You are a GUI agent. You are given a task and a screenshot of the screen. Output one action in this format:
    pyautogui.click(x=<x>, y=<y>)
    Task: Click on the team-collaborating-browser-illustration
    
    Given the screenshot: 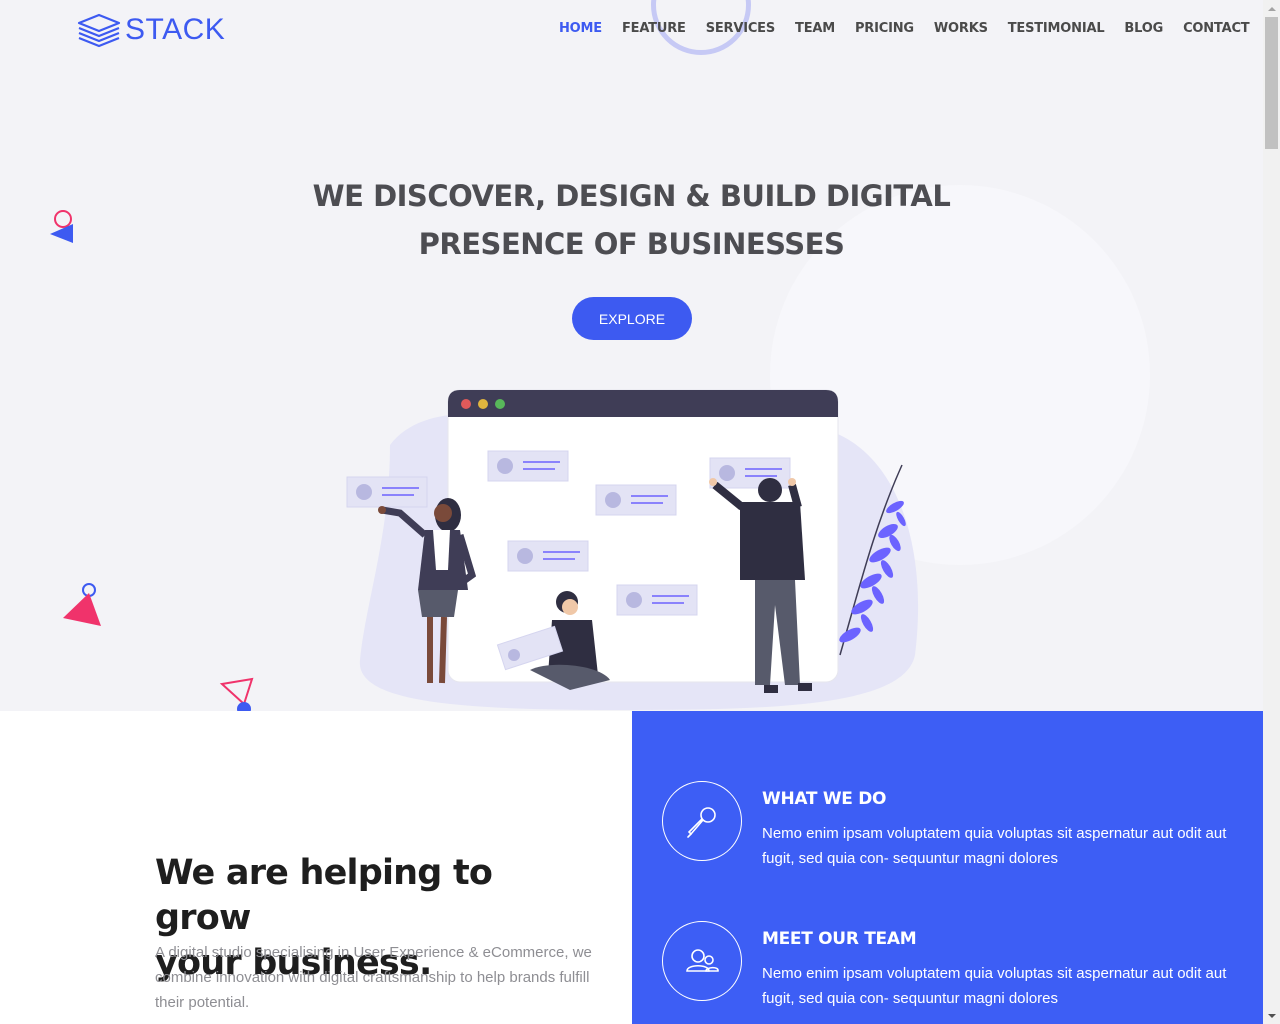 What is the action you would take?
    pyautogui.click(x=632, y=549)
    